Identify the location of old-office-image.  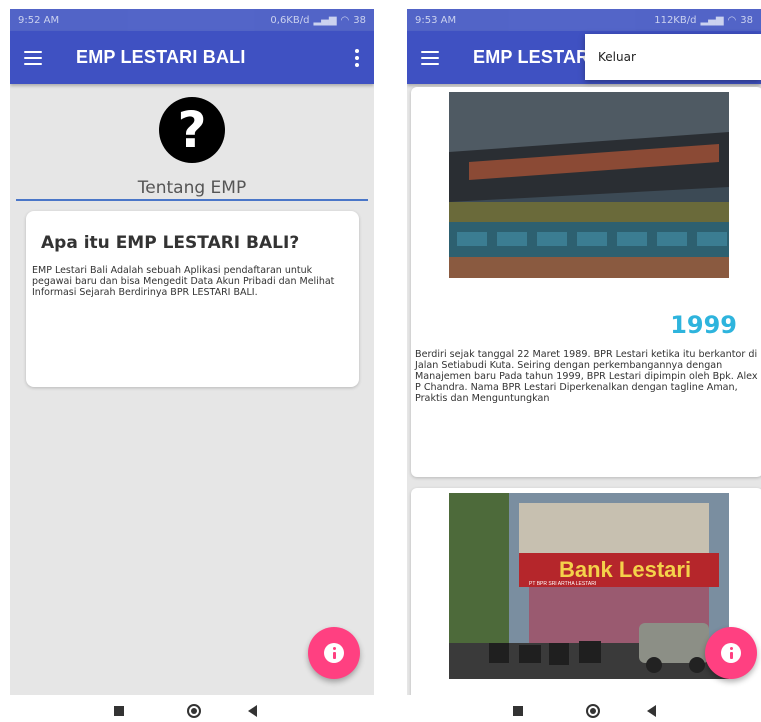
(589, 185).